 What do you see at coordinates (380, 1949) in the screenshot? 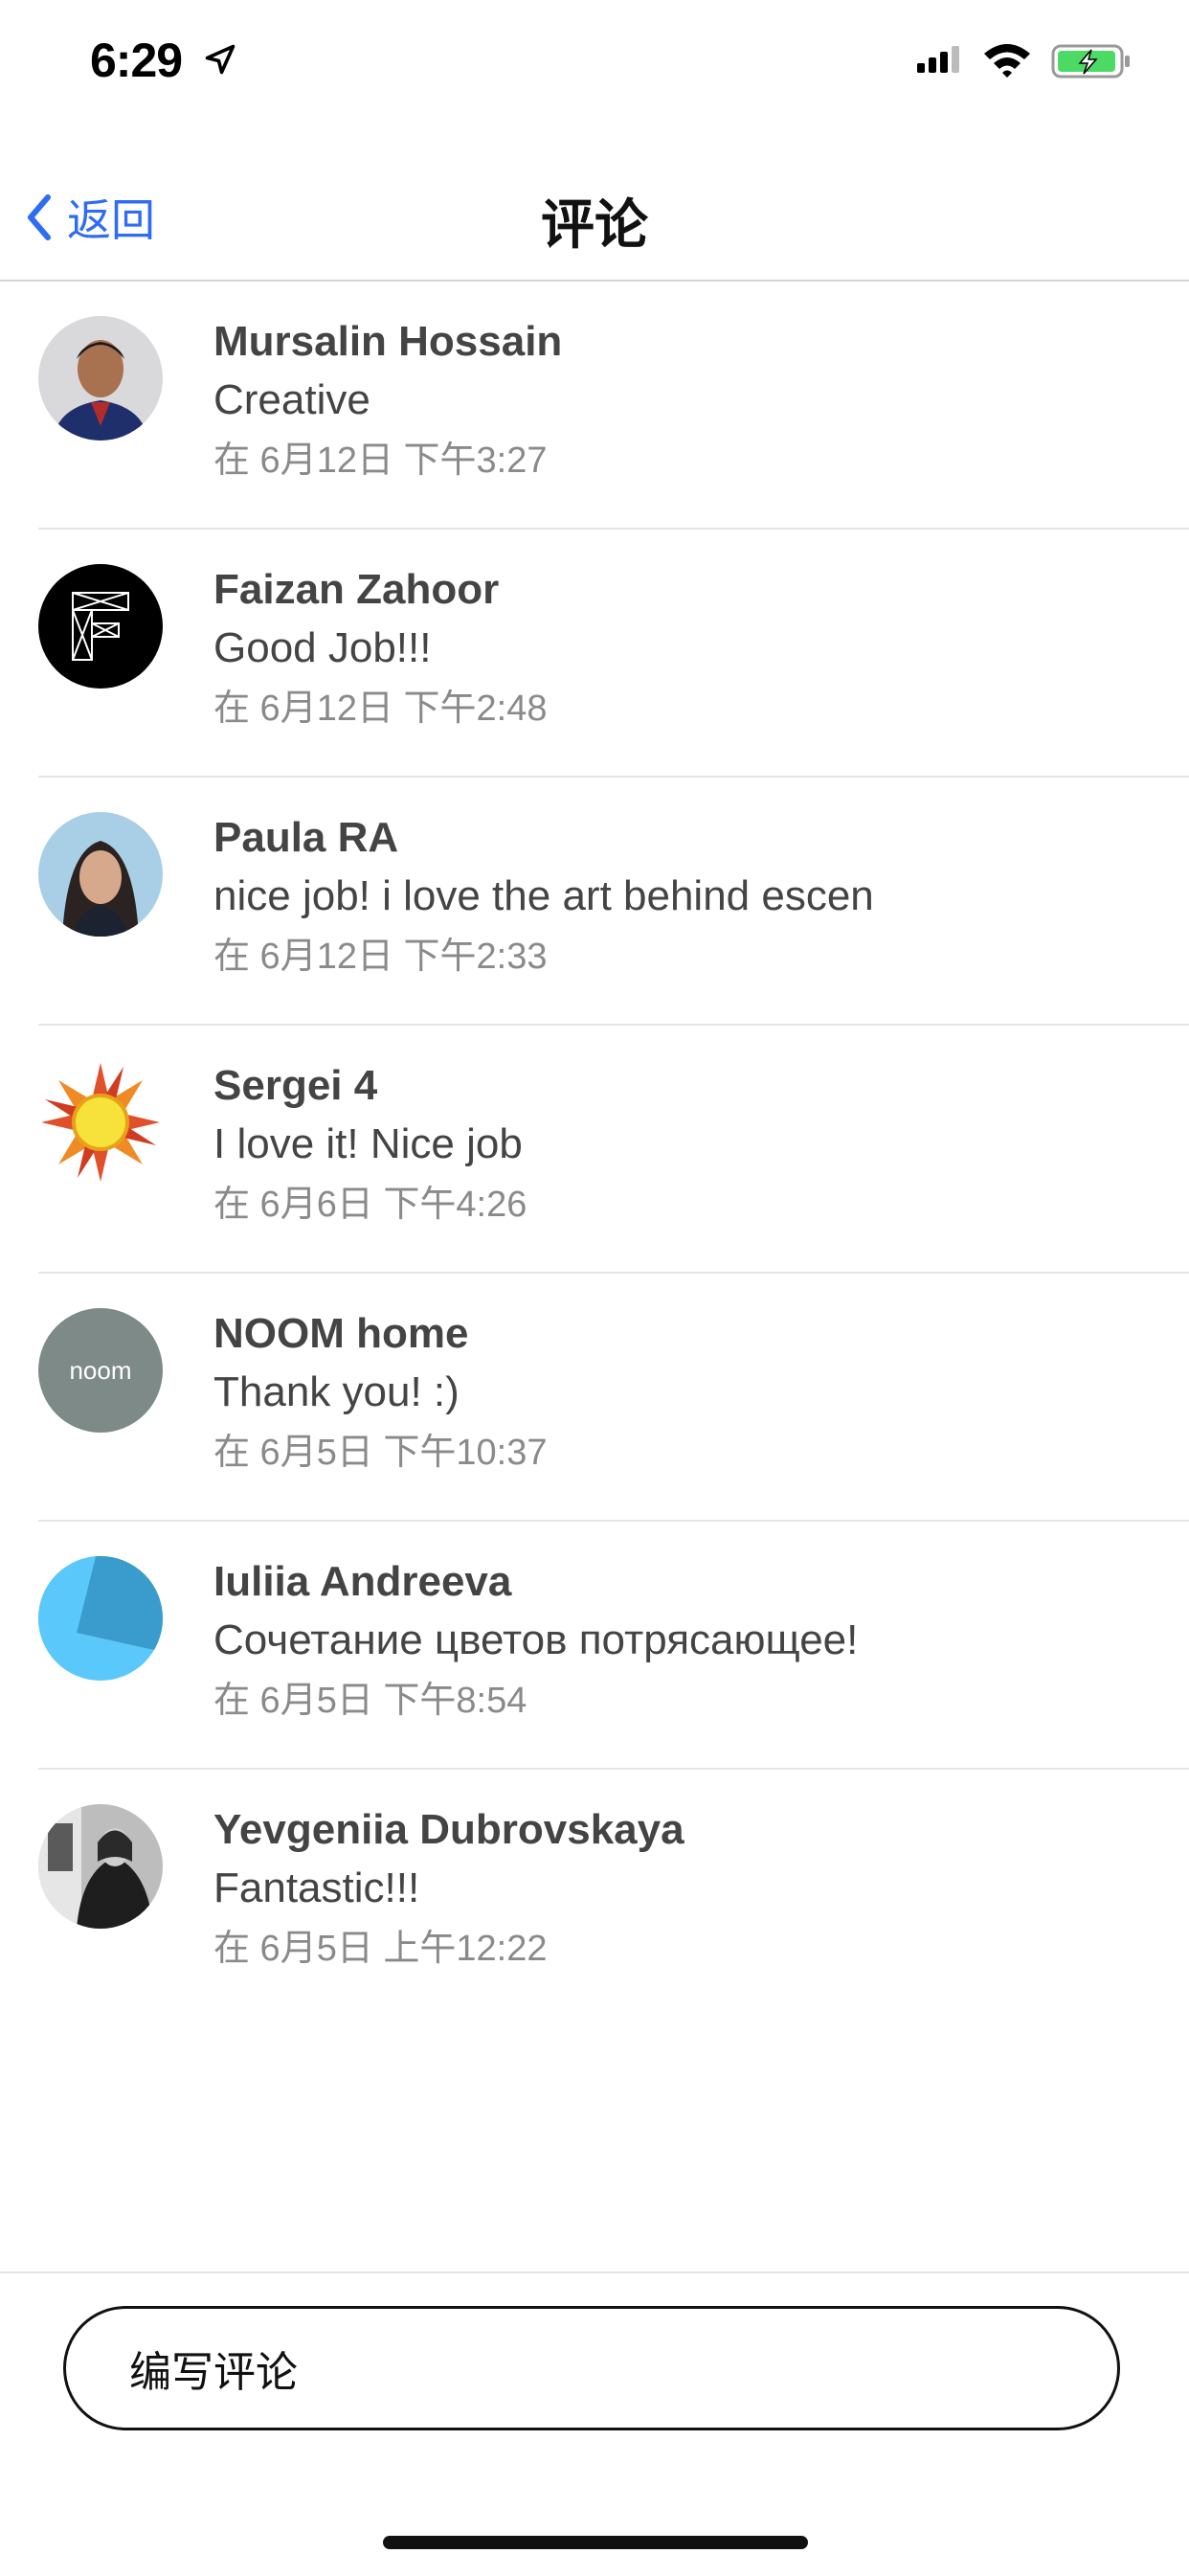
I see `comment-timestamp: 在 6月5日 上午12:22` at bounding box center [380, 1949].